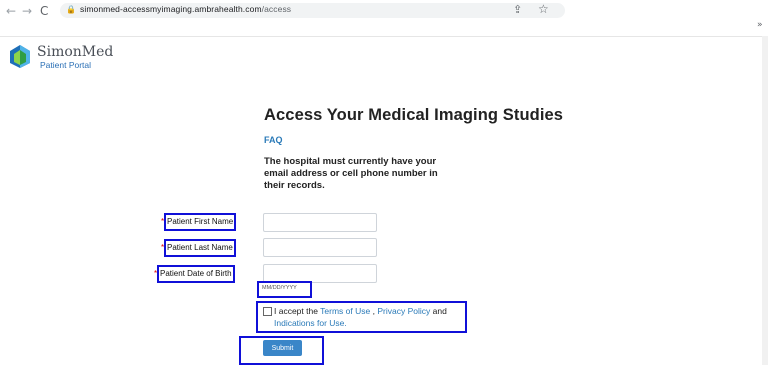 Image resolution: width=768 pixels, height=365 pixels. Describe the element at coordinates (71, 9) in the screenshot. I see `lock-icon: 🔒` at that location.